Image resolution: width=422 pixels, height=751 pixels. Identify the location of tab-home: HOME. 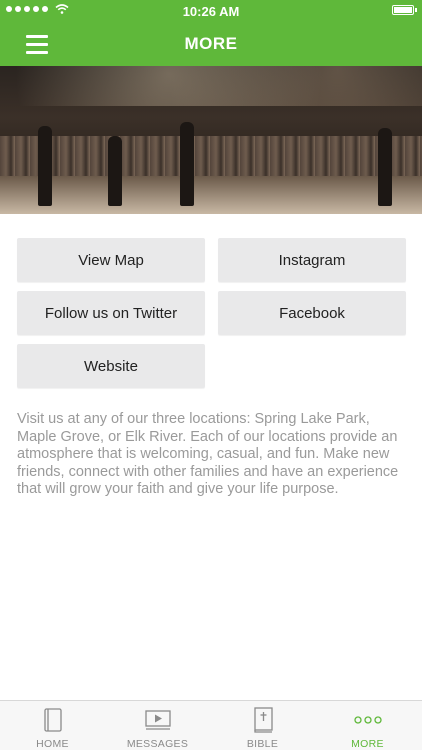
(52, 726).